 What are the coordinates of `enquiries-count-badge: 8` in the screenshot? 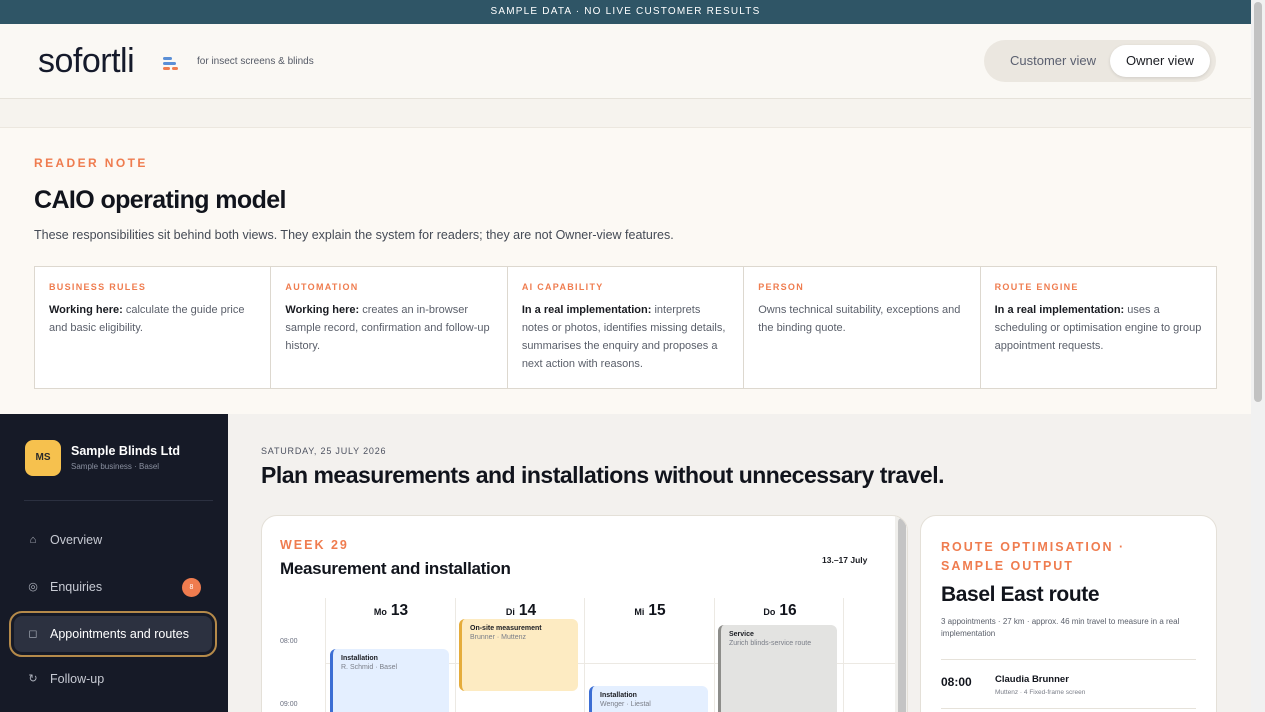 It's located at (191, 587).